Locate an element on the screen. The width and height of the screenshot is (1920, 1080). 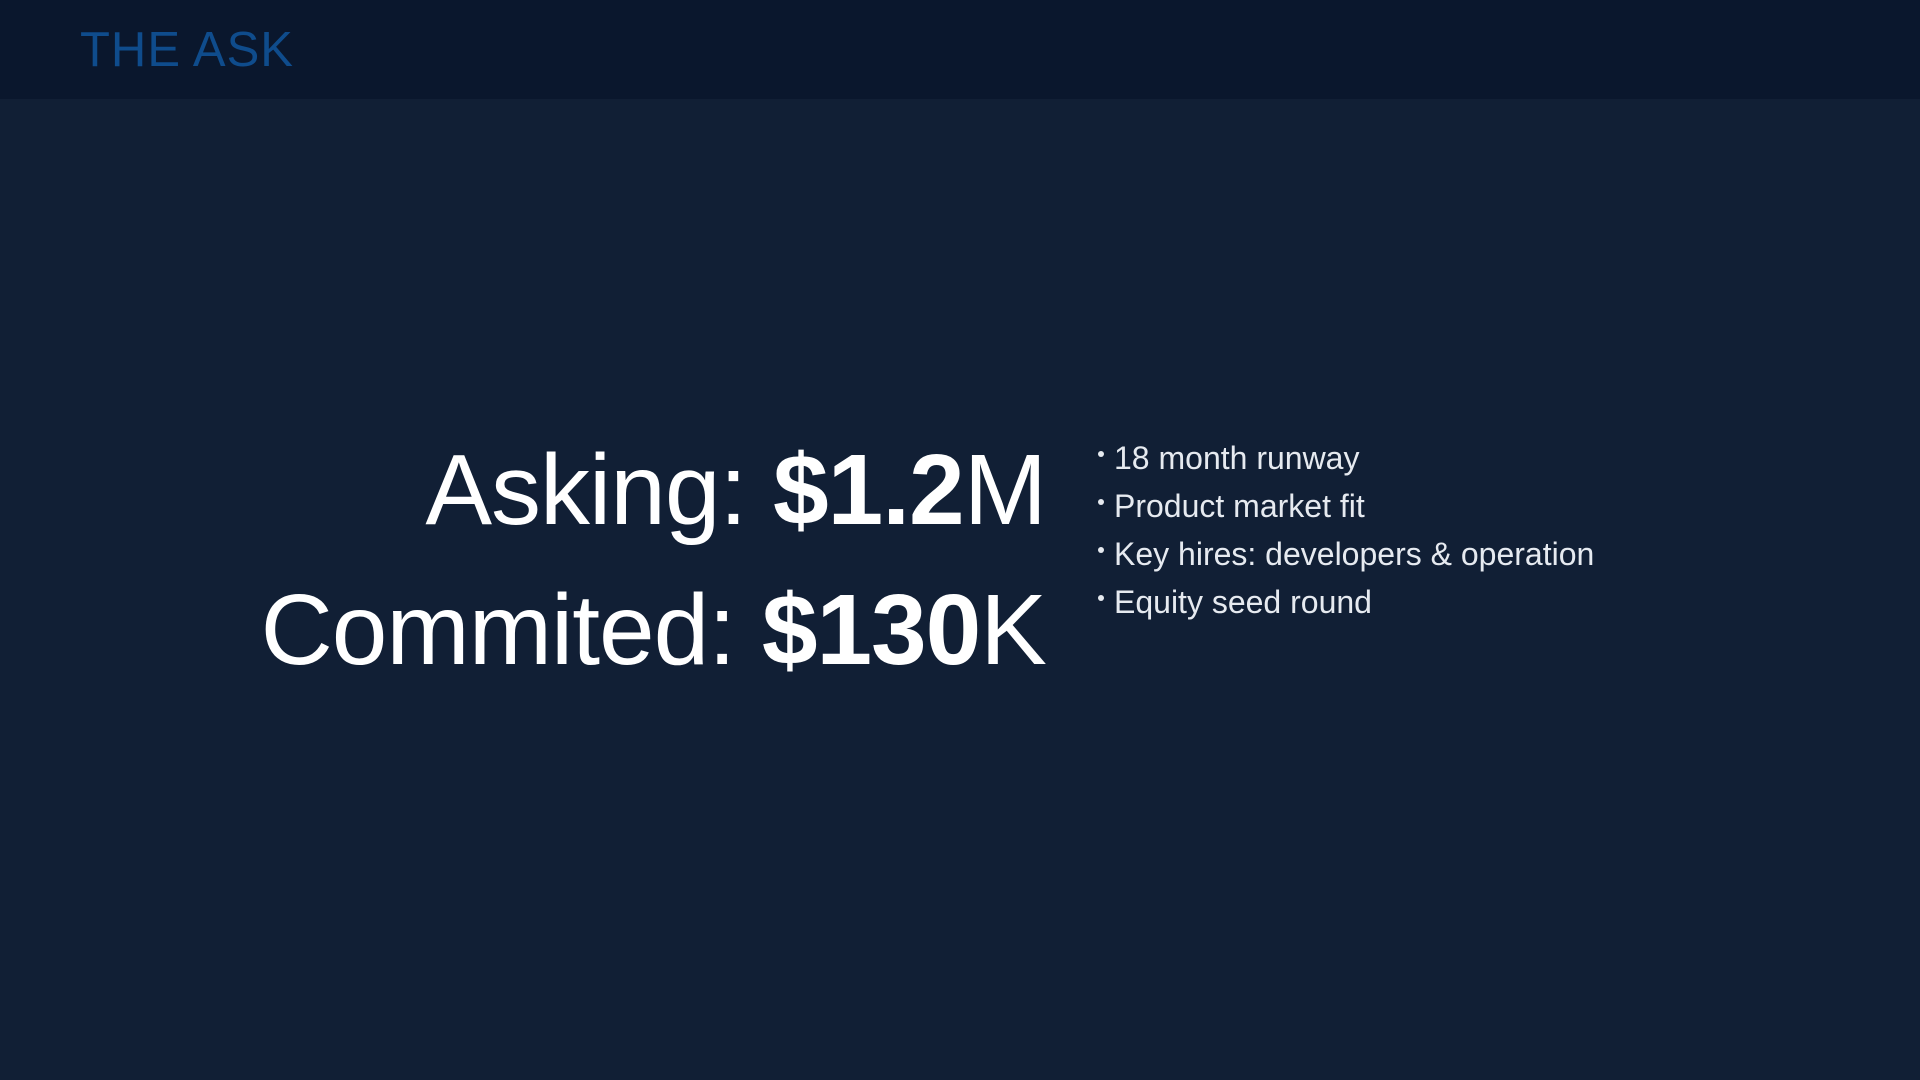
funding-amounts: Asking: $1.2M Commited: $130K is located at coordinates (653, 560).